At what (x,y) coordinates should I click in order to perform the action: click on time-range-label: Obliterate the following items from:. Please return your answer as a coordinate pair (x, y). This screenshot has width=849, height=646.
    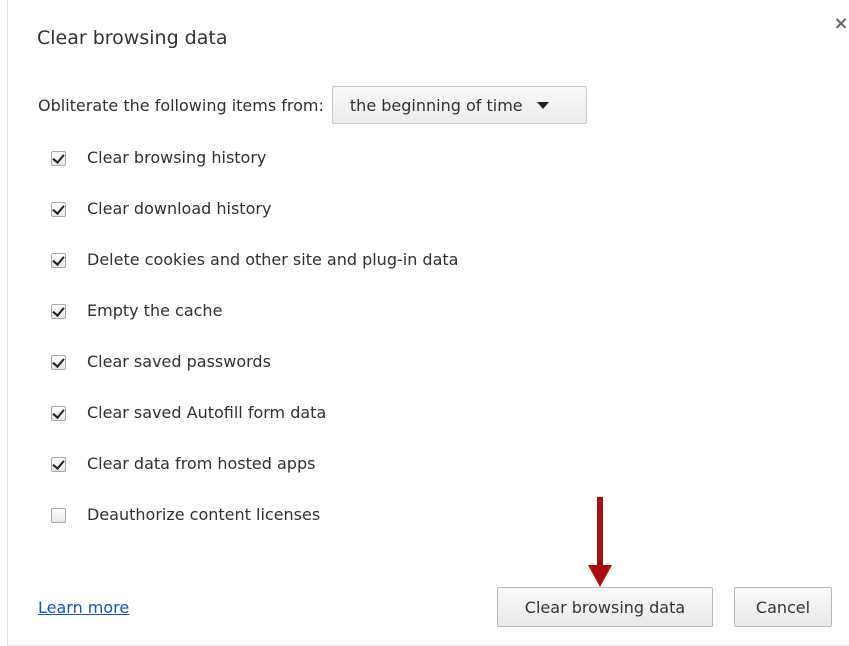
    Looking at the image, I should click on (181, 105).